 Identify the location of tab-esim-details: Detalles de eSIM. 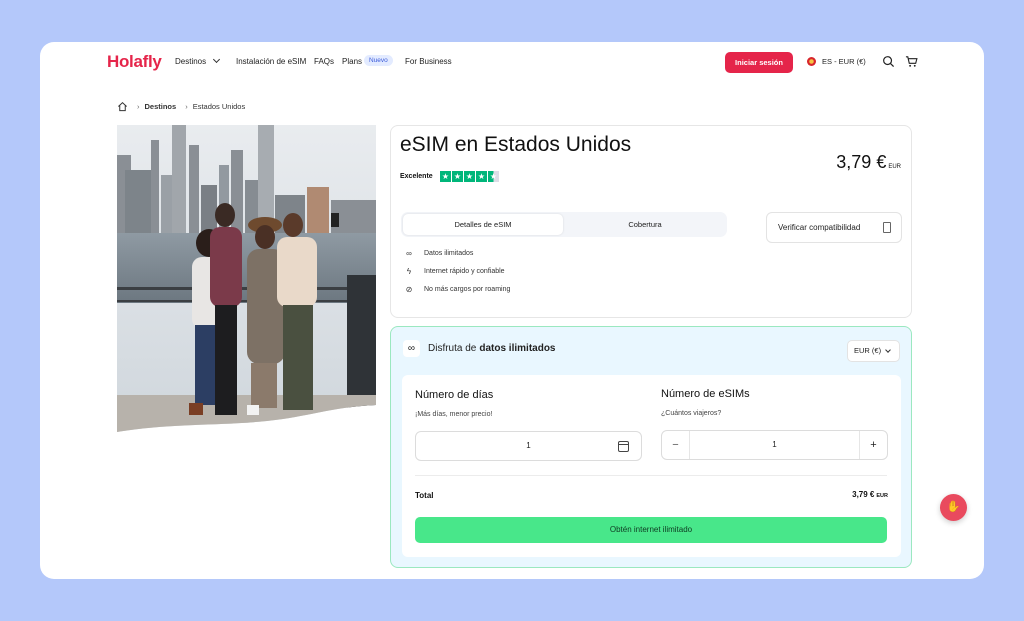
(483, 224).